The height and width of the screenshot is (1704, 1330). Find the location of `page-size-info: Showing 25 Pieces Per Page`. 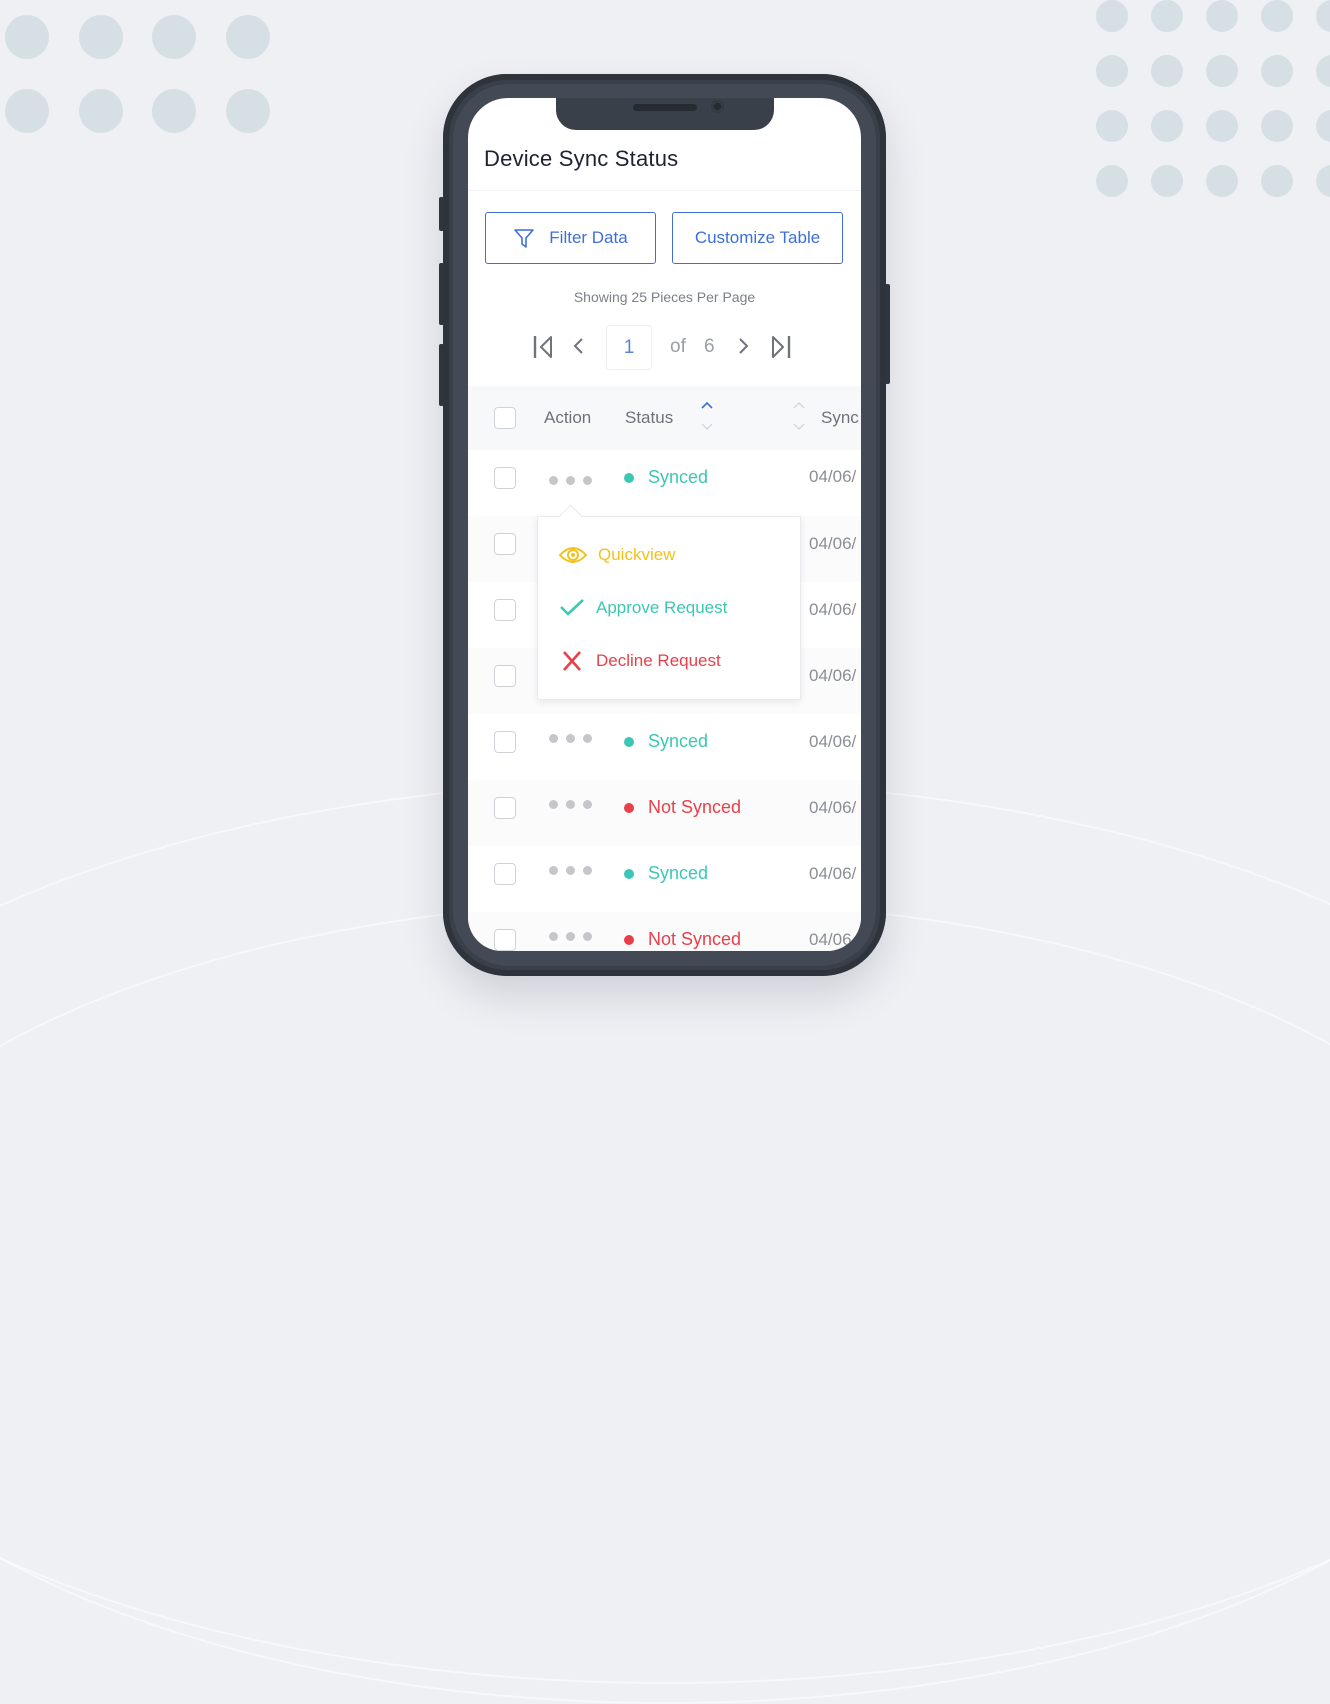

page-size-info: Showing 25 Pieces Per Page is located at coordinates (664, 297).